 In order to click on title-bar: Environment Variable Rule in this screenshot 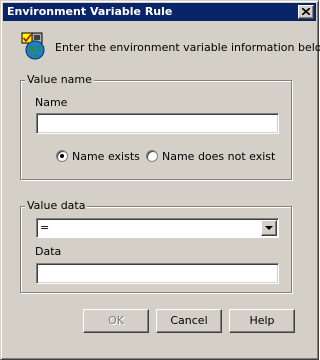, I will do `click(159, 12)`.